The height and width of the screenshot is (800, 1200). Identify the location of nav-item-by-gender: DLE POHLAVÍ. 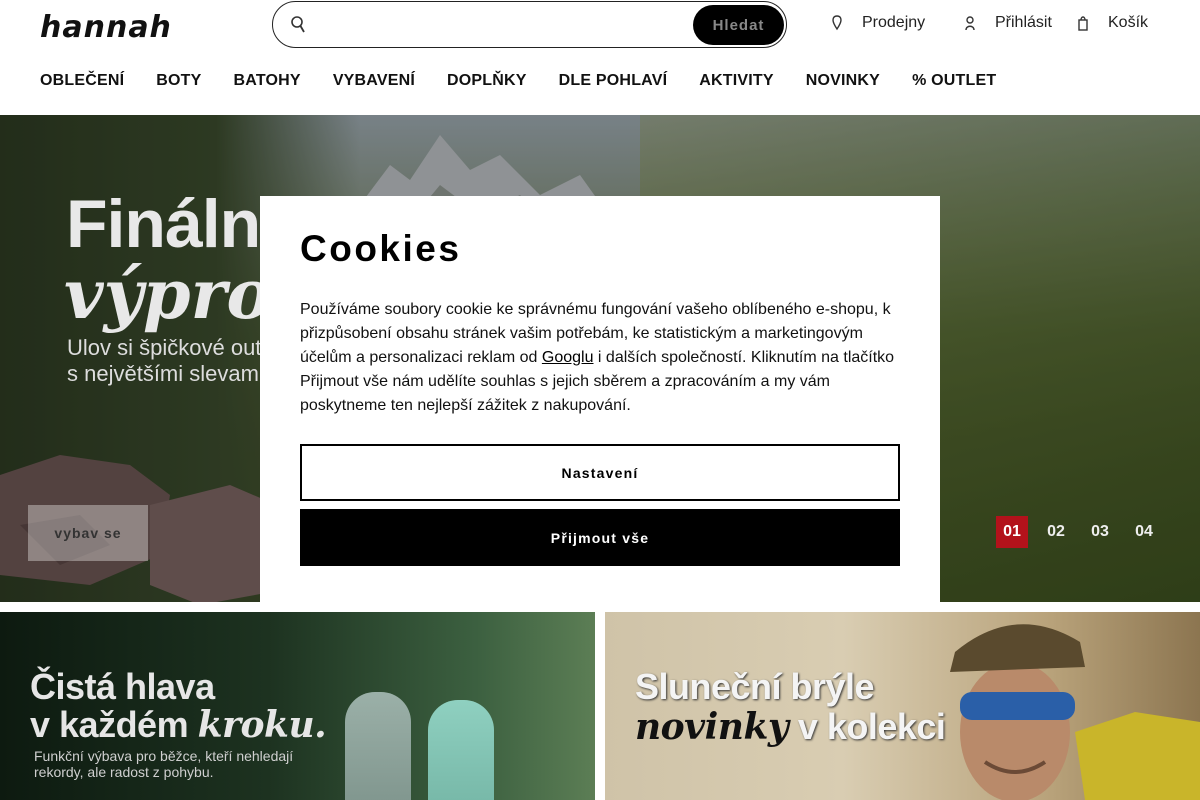
(613, 81).